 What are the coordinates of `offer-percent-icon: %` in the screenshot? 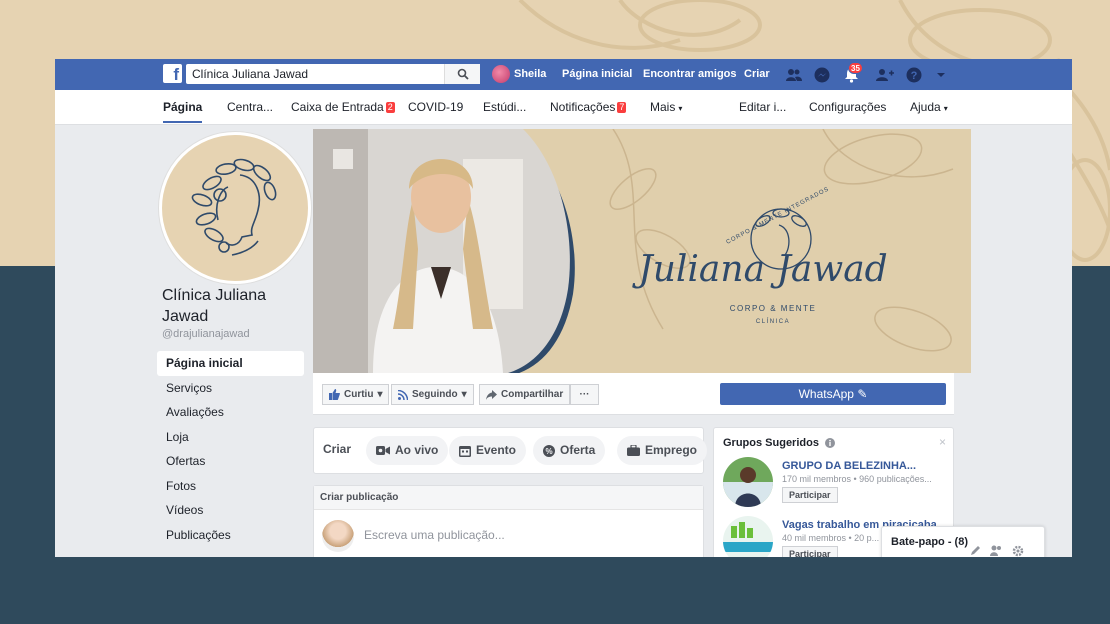 It's located at (549, 450).